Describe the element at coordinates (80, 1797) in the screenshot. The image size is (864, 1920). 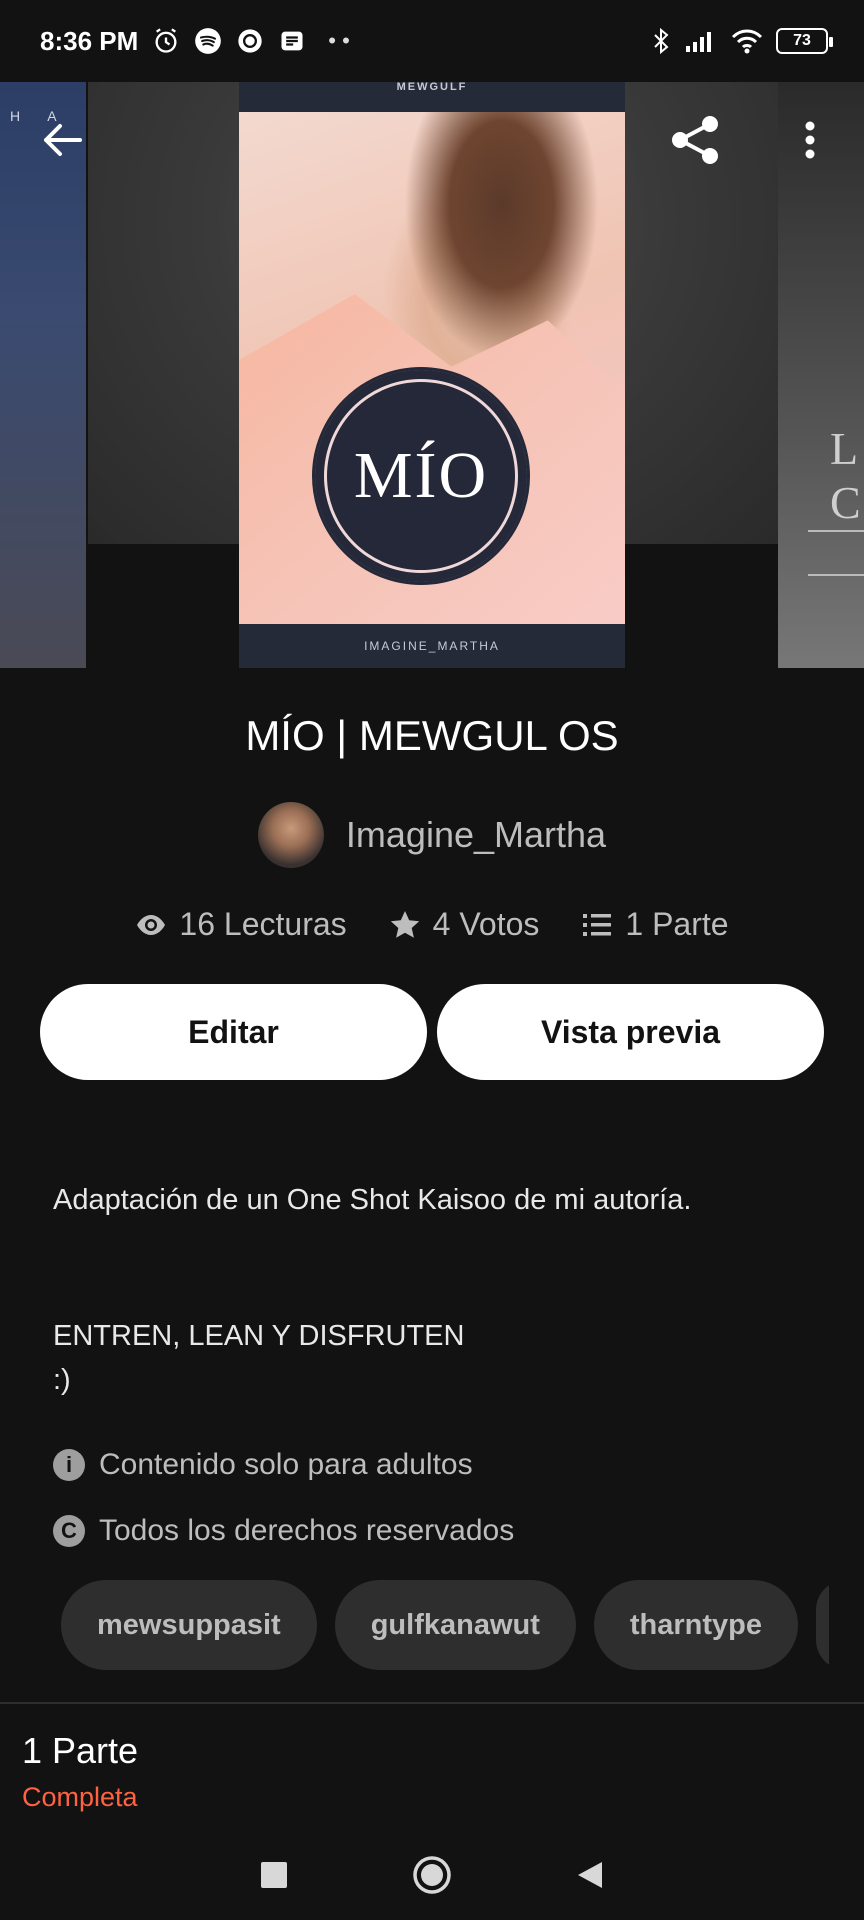
I see `completion-status: Completa` at that location.